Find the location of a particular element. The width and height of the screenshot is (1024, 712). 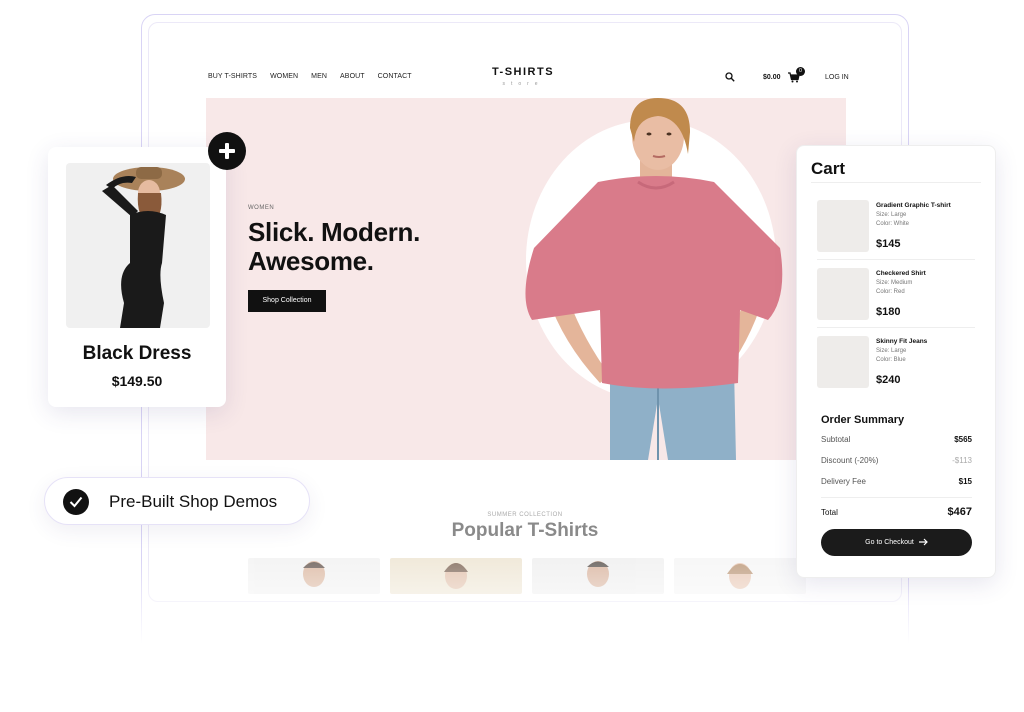

product-image is located at coordinates (138, 245).